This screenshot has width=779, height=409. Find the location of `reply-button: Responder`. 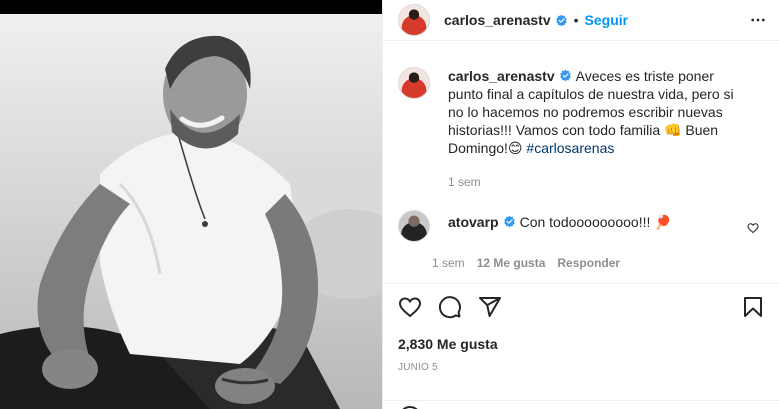

reply-button: Responder is located at coordinates (588, 263).